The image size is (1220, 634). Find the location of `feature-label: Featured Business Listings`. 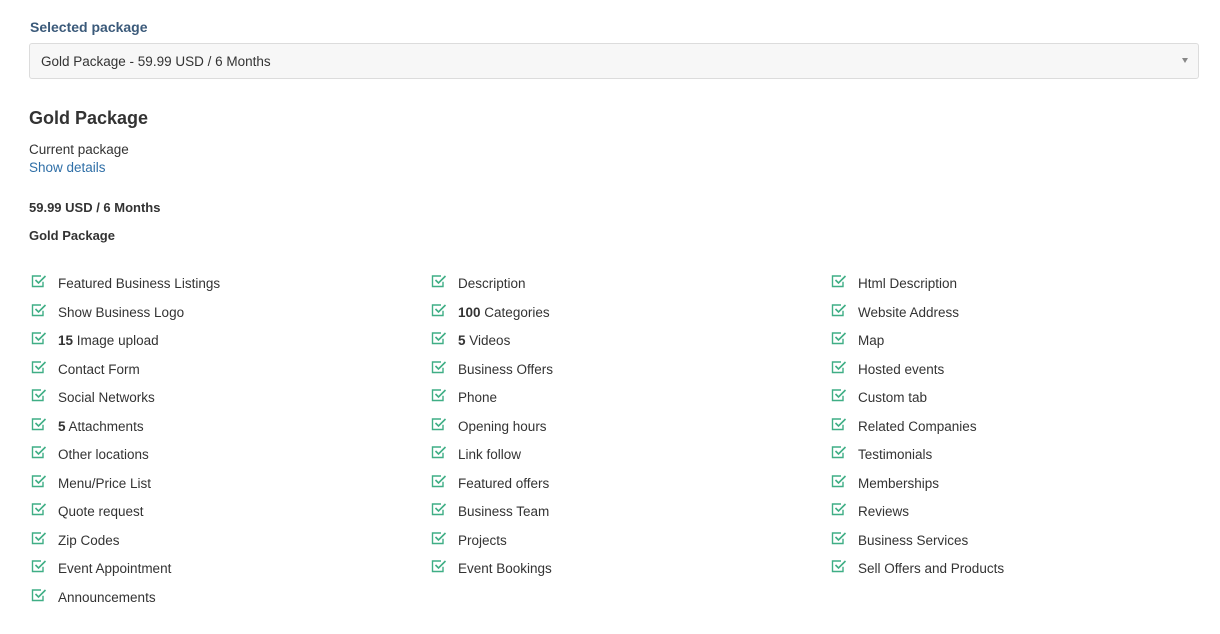

feature-label: Featured Business Listings is located at coordinates (139, 283).